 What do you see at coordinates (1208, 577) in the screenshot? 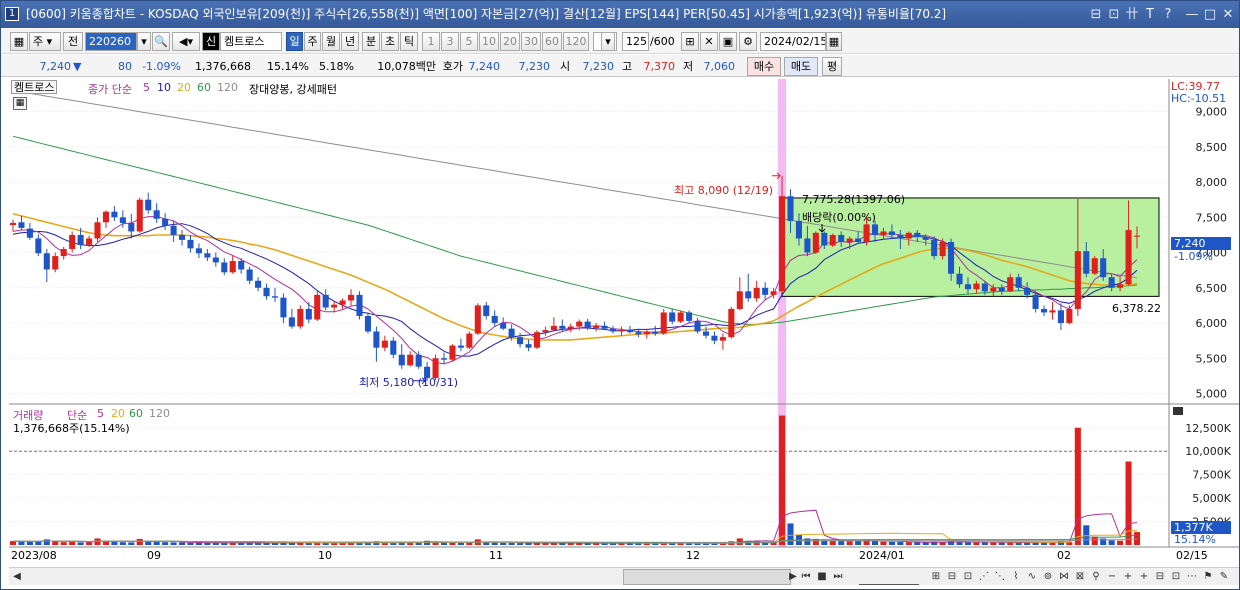
I see `tool-14-icon: ⚑` at bounding box center [1208, 577].